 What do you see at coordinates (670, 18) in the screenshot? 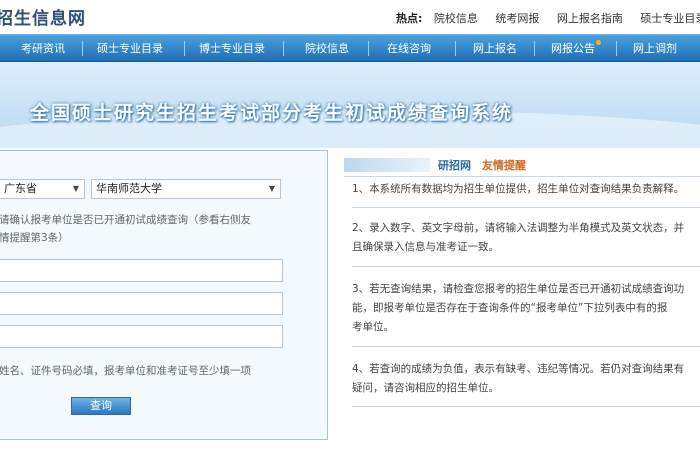
I see `hot-link-master-catalog: 硕士专业目录` at bounding box center [670, 18].